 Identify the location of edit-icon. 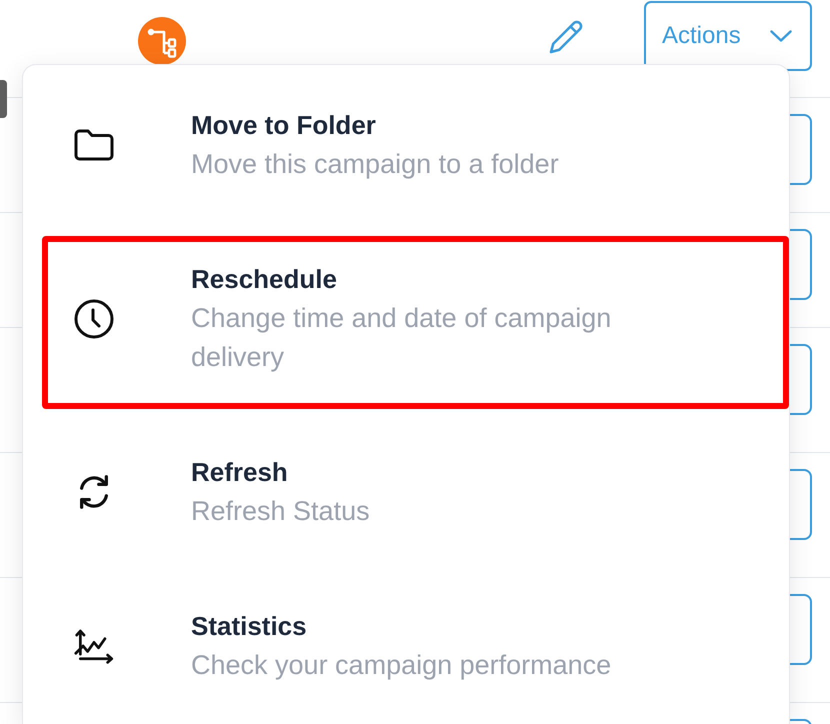
(566, 37).